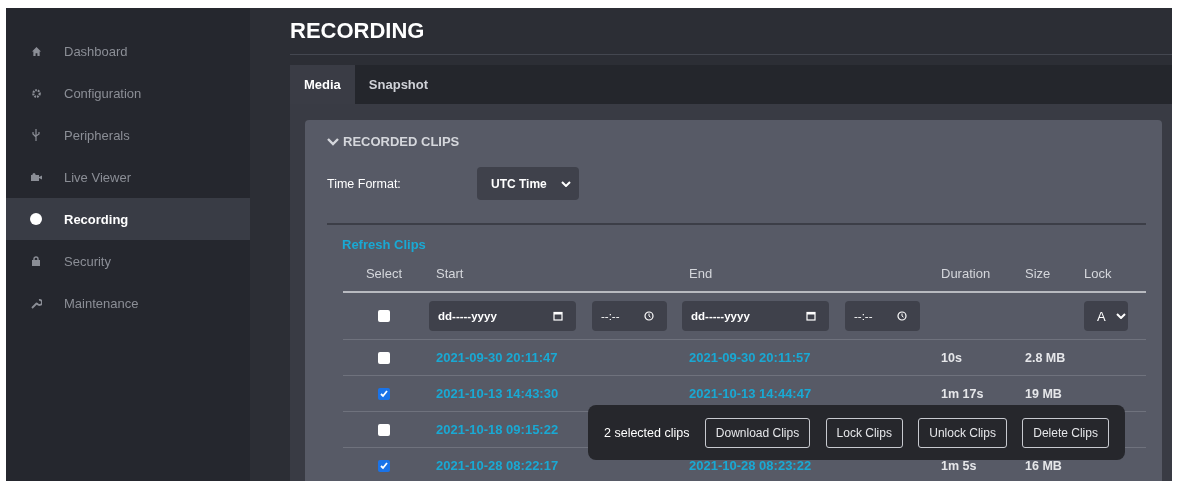 Image resolution: width=1187 pixels, height=481 pixels. Describe the element at coordinates (951, 357) in the screenshot. I see `table-cell-text: 10s` at that location.